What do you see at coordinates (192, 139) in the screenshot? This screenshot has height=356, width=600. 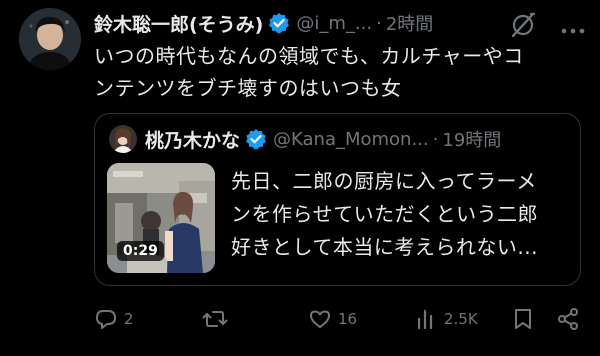 I see `quoted-display-name: 桃乃木かな` at bounding box center [192, 139].